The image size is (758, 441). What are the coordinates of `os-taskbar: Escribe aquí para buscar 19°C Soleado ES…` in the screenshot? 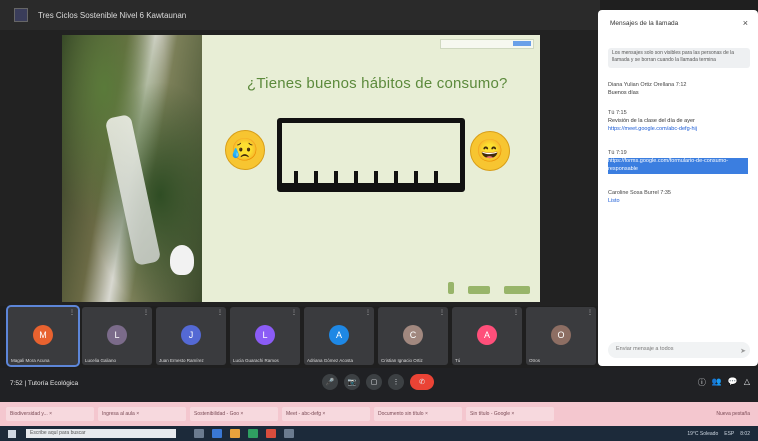 It's located at (379, 433).